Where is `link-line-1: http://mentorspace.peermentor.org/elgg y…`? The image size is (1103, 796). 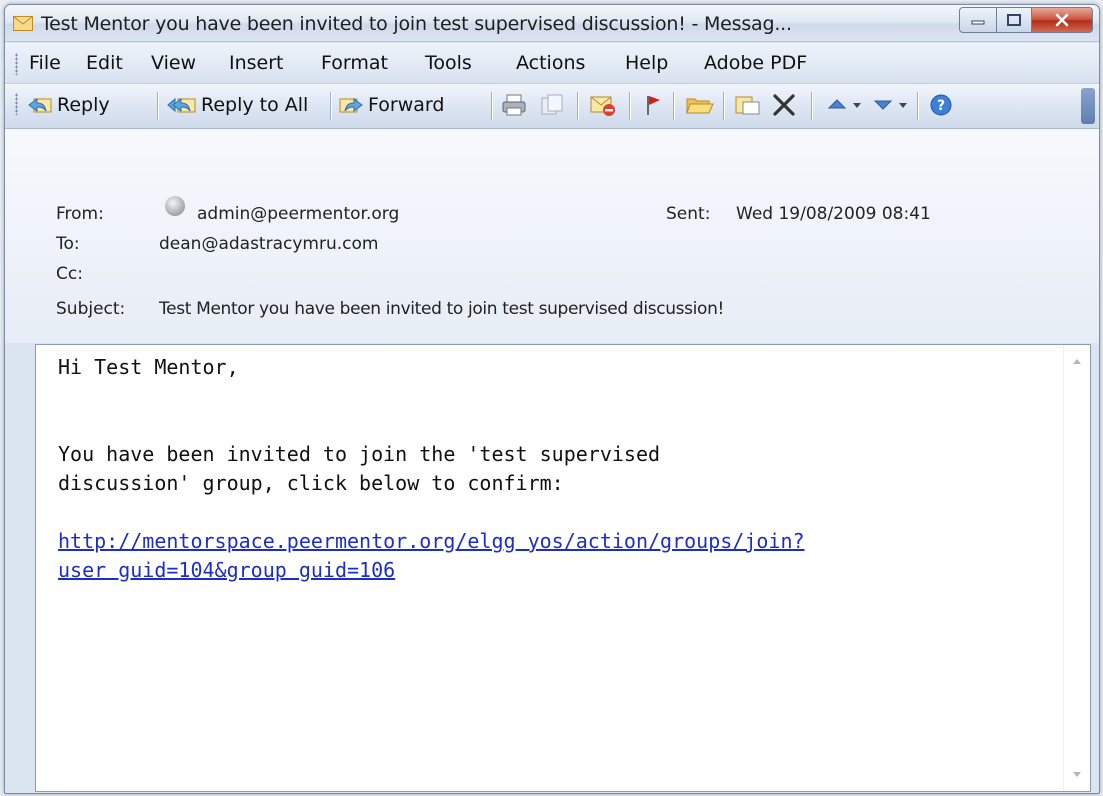 link-line-1: http://mentorspace.peermentor.org/elgg y… is located at coordinates (431, 541).